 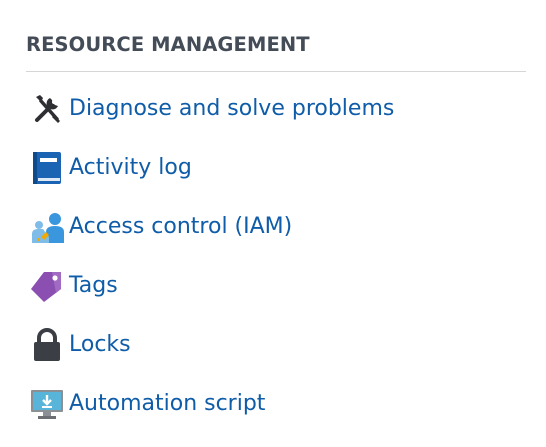 I want to click on menu-item-locks: Locks, so click(x=276, y=351).